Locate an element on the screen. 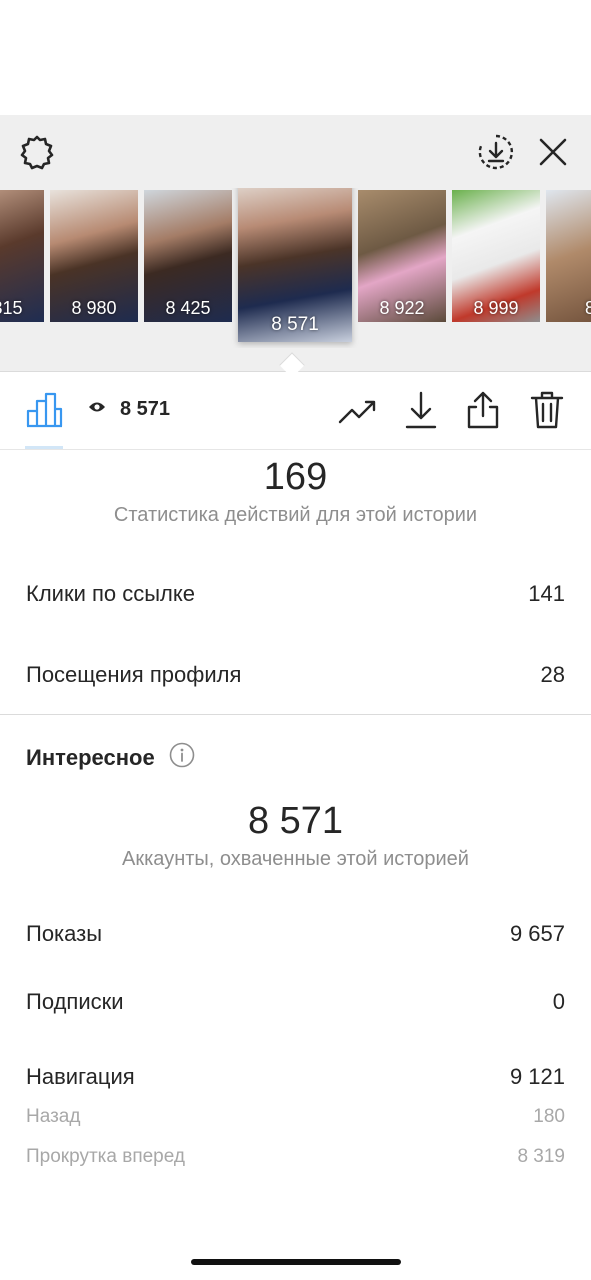 The width and height of the screenshot is (591, 1280). back-row: Назад 180 is located at coordinates (295, 1117).